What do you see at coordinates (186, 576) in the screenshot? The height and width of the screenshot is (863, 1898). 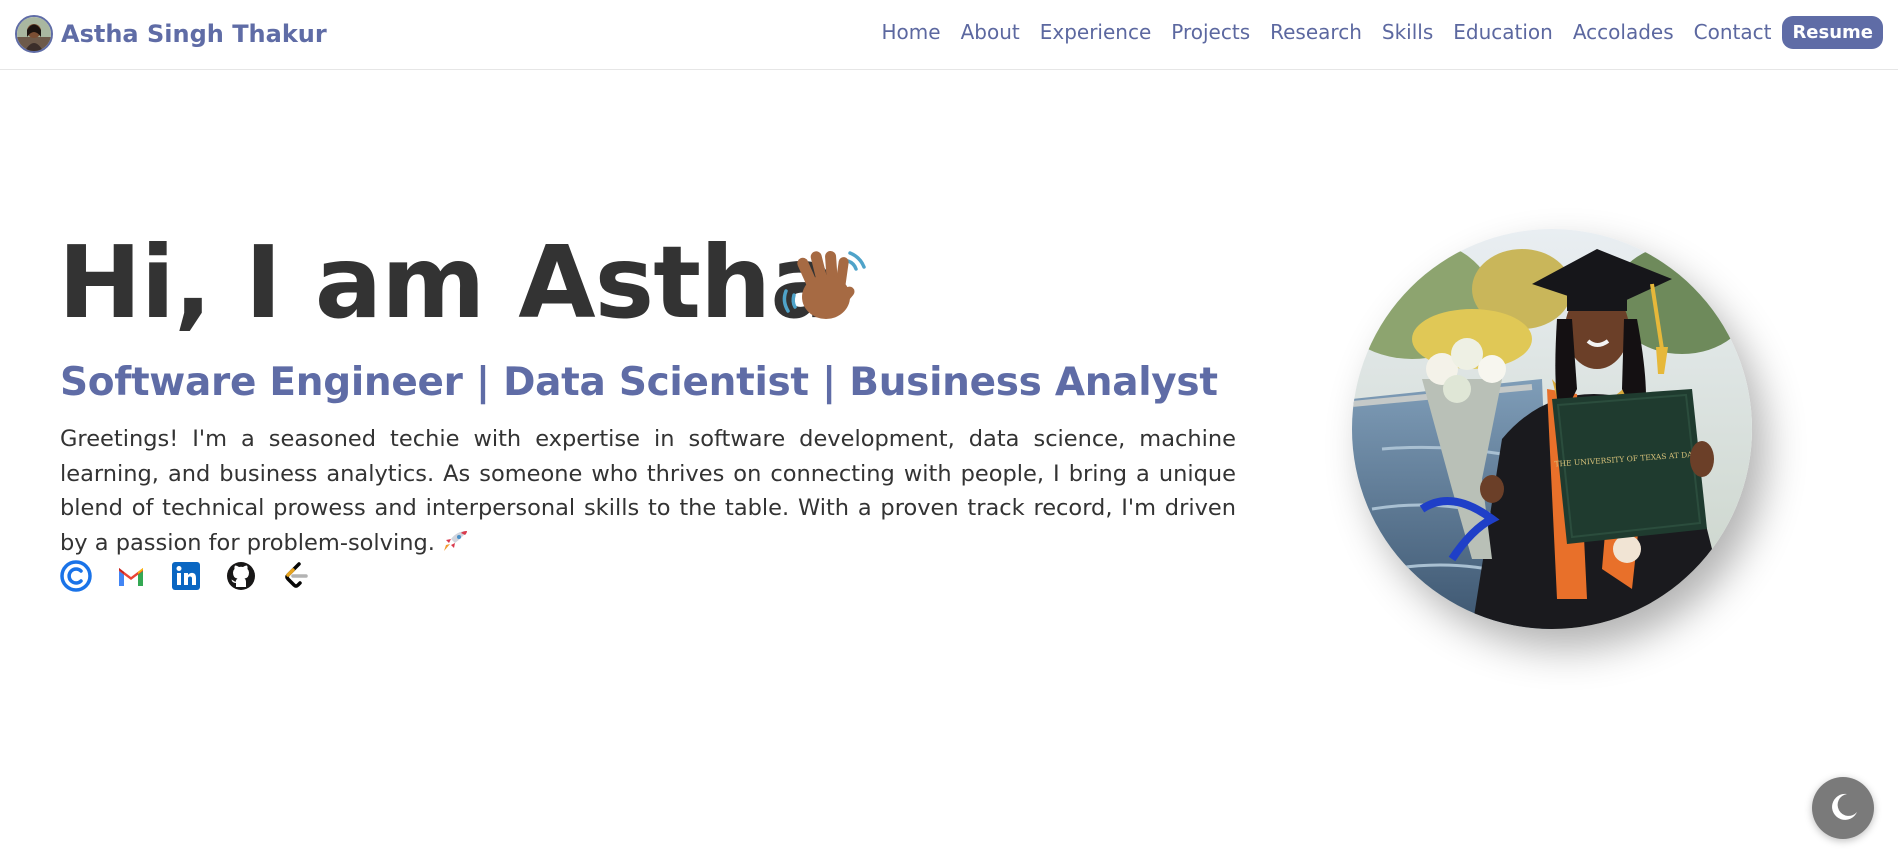 I see `linkedin-icon` at bounding box center [186, 576].